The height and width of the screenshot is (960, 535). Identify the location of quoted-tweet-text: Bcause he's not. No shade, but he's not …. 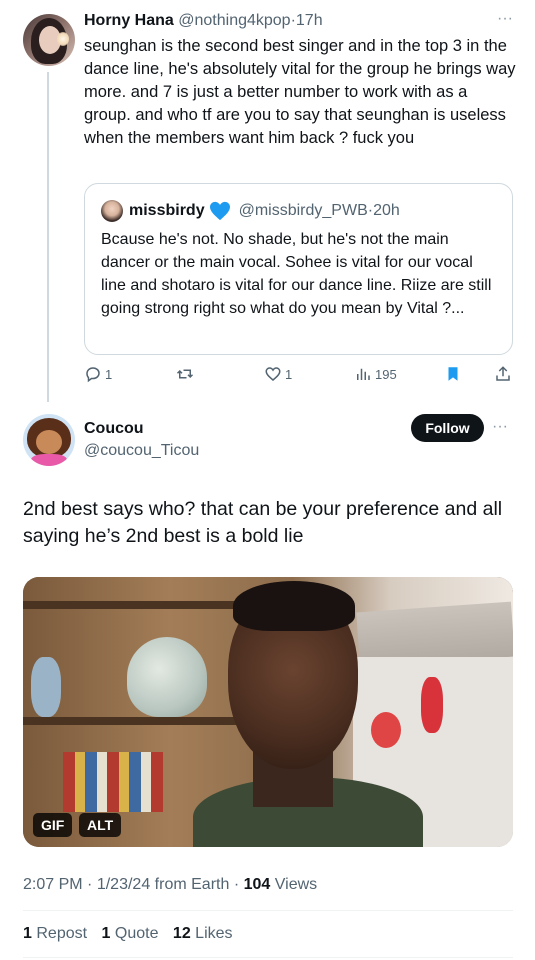
(296, 274).